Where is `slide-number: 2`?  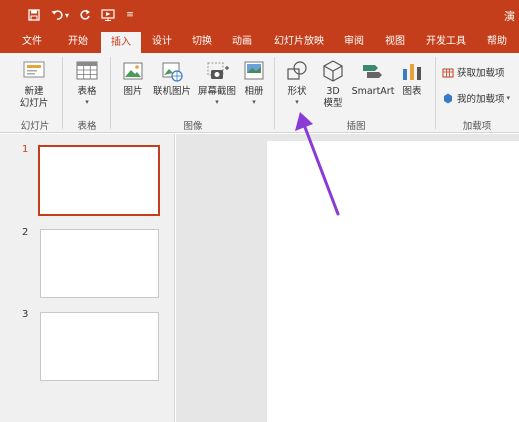
slide-number: 2 is located at coordinates (25, 232).